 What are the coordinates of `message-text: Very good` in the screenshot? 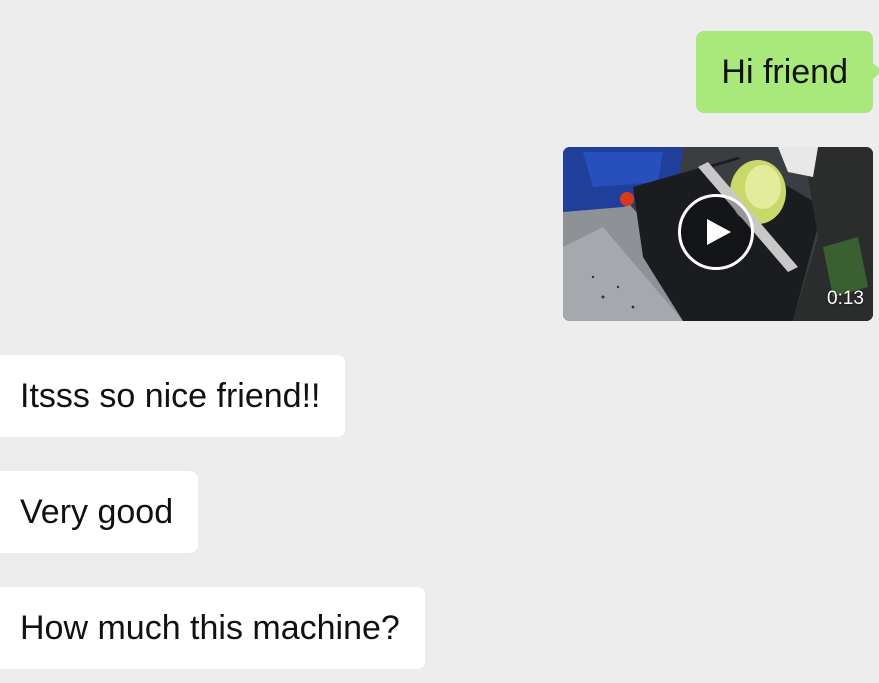 It's located at (97, 511).